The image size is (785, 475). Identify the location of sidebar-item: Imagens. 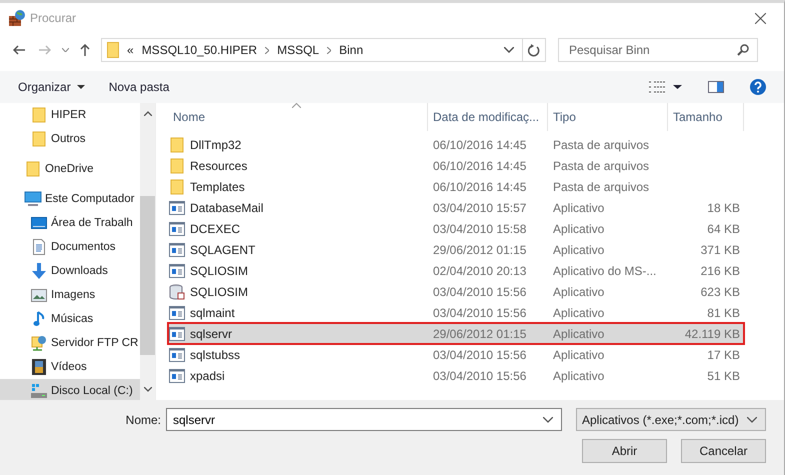
(70, 295).